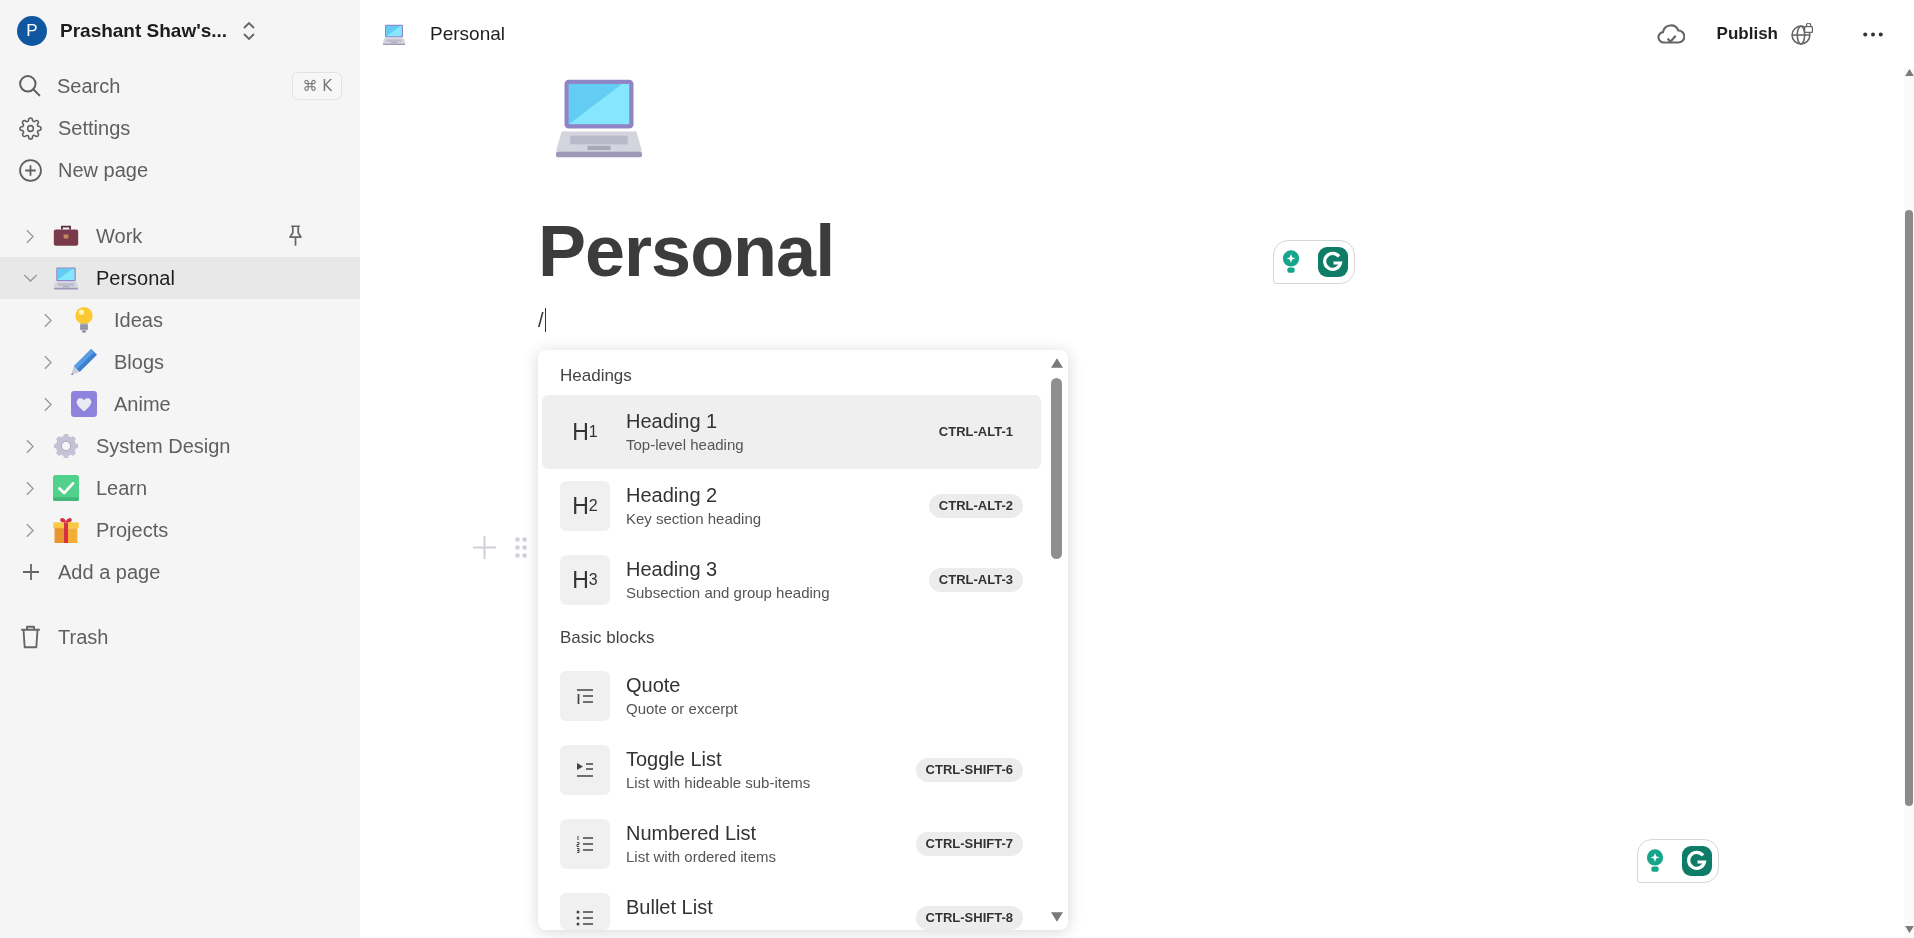 The height and width of the screenshot is (938, 1914). I want to click on gear-icon, so click(66, 446).